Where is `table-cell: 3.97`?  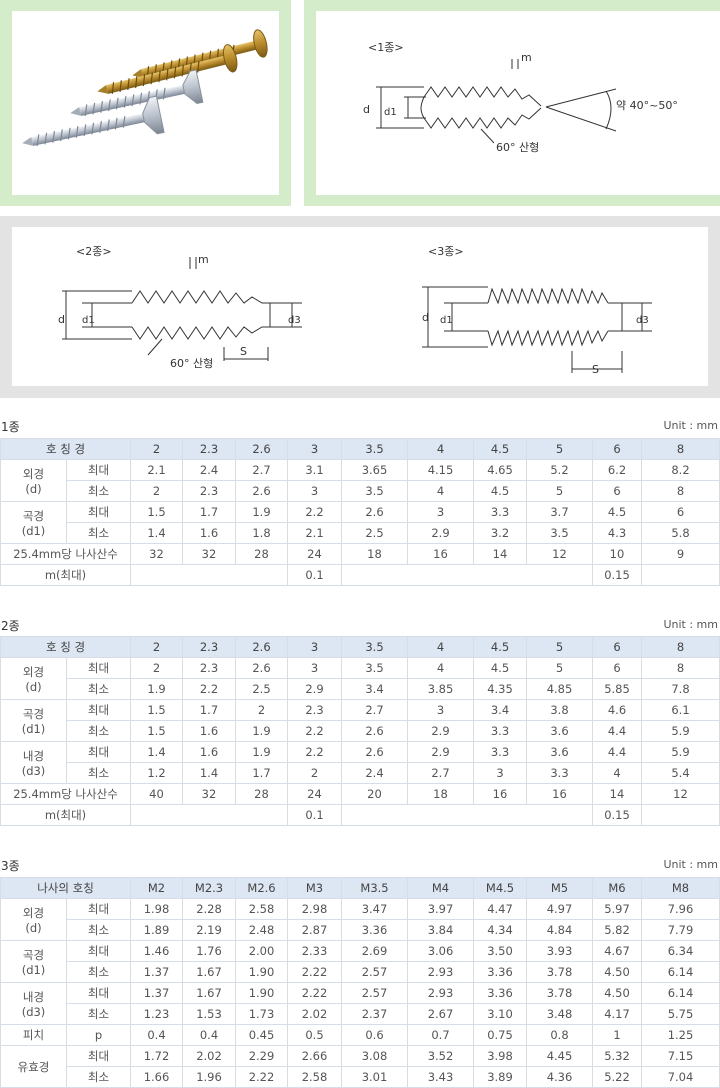 table-cell: 3.97 is located at coordinates (440, 909).